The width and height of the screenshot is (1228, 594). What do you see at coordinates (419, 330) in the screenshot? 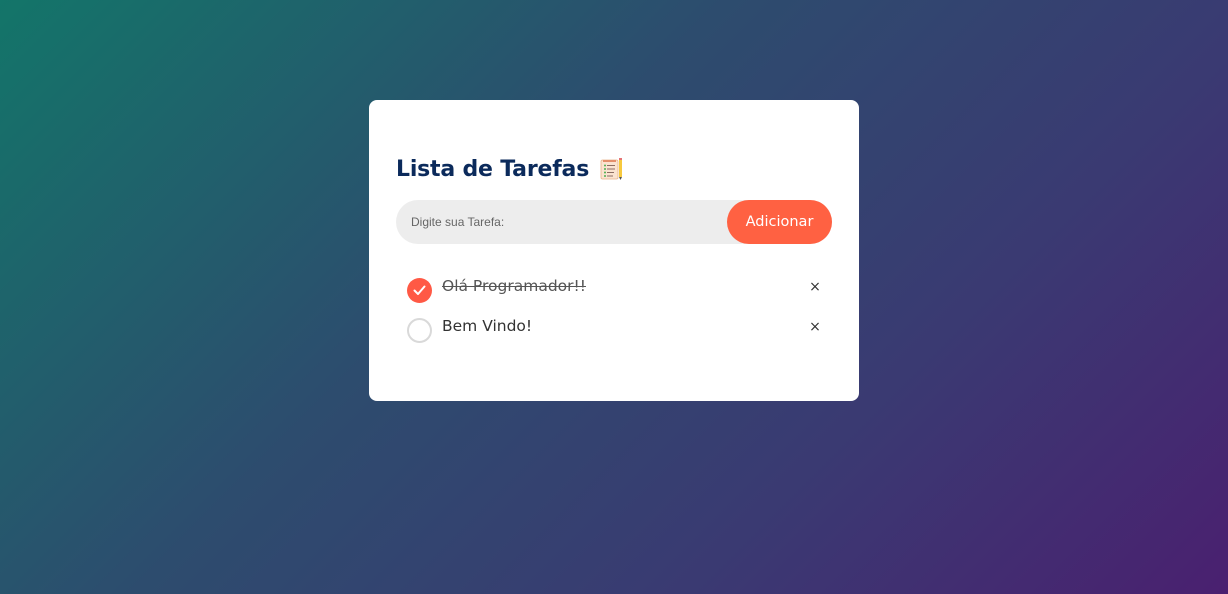
I see `unchecked-circle-icon` at bounding box center [419, 330].